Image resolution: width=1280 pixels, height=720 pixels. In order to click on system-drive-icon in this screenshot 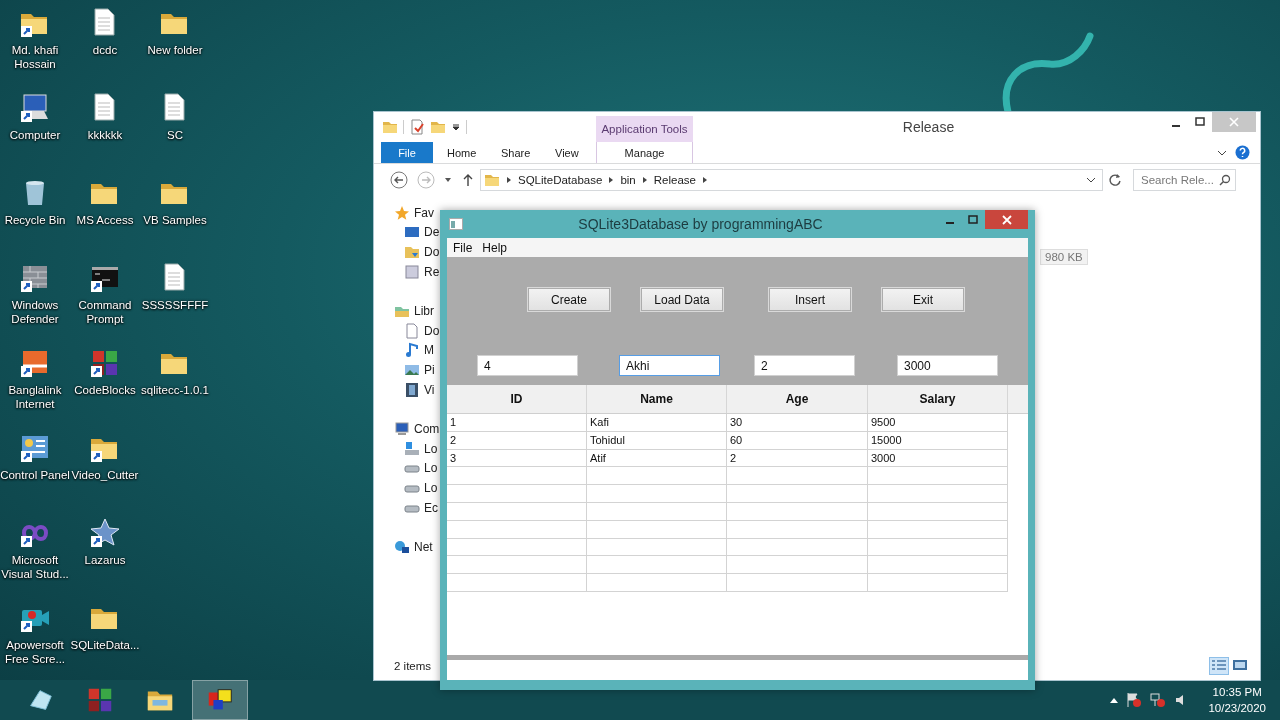, I will do `click(412, 448)`.